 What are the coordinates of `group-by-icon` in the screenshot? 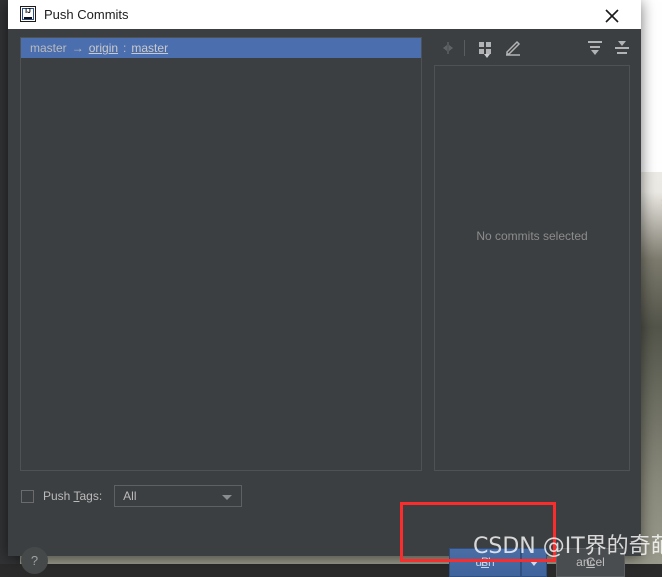 It's located at (485, 48).